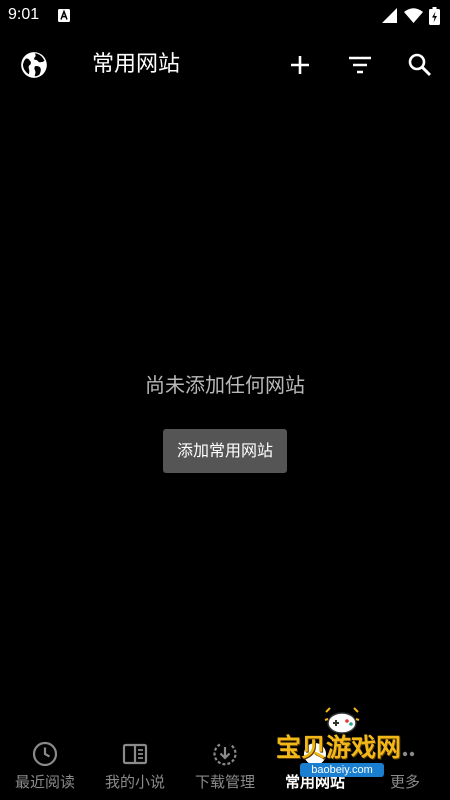  Describe the element at coordinates (405, 754) in the screenshot. I see `more-icon` at that location.